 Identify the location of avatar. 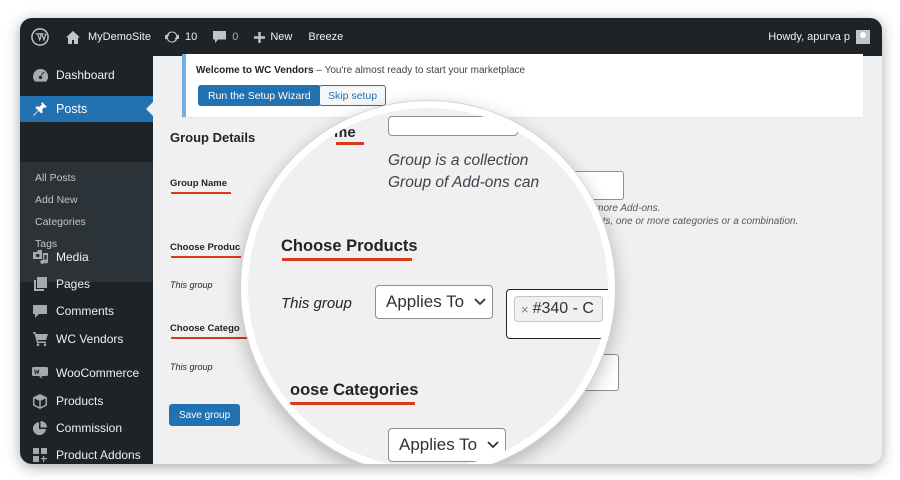
(863, 37).